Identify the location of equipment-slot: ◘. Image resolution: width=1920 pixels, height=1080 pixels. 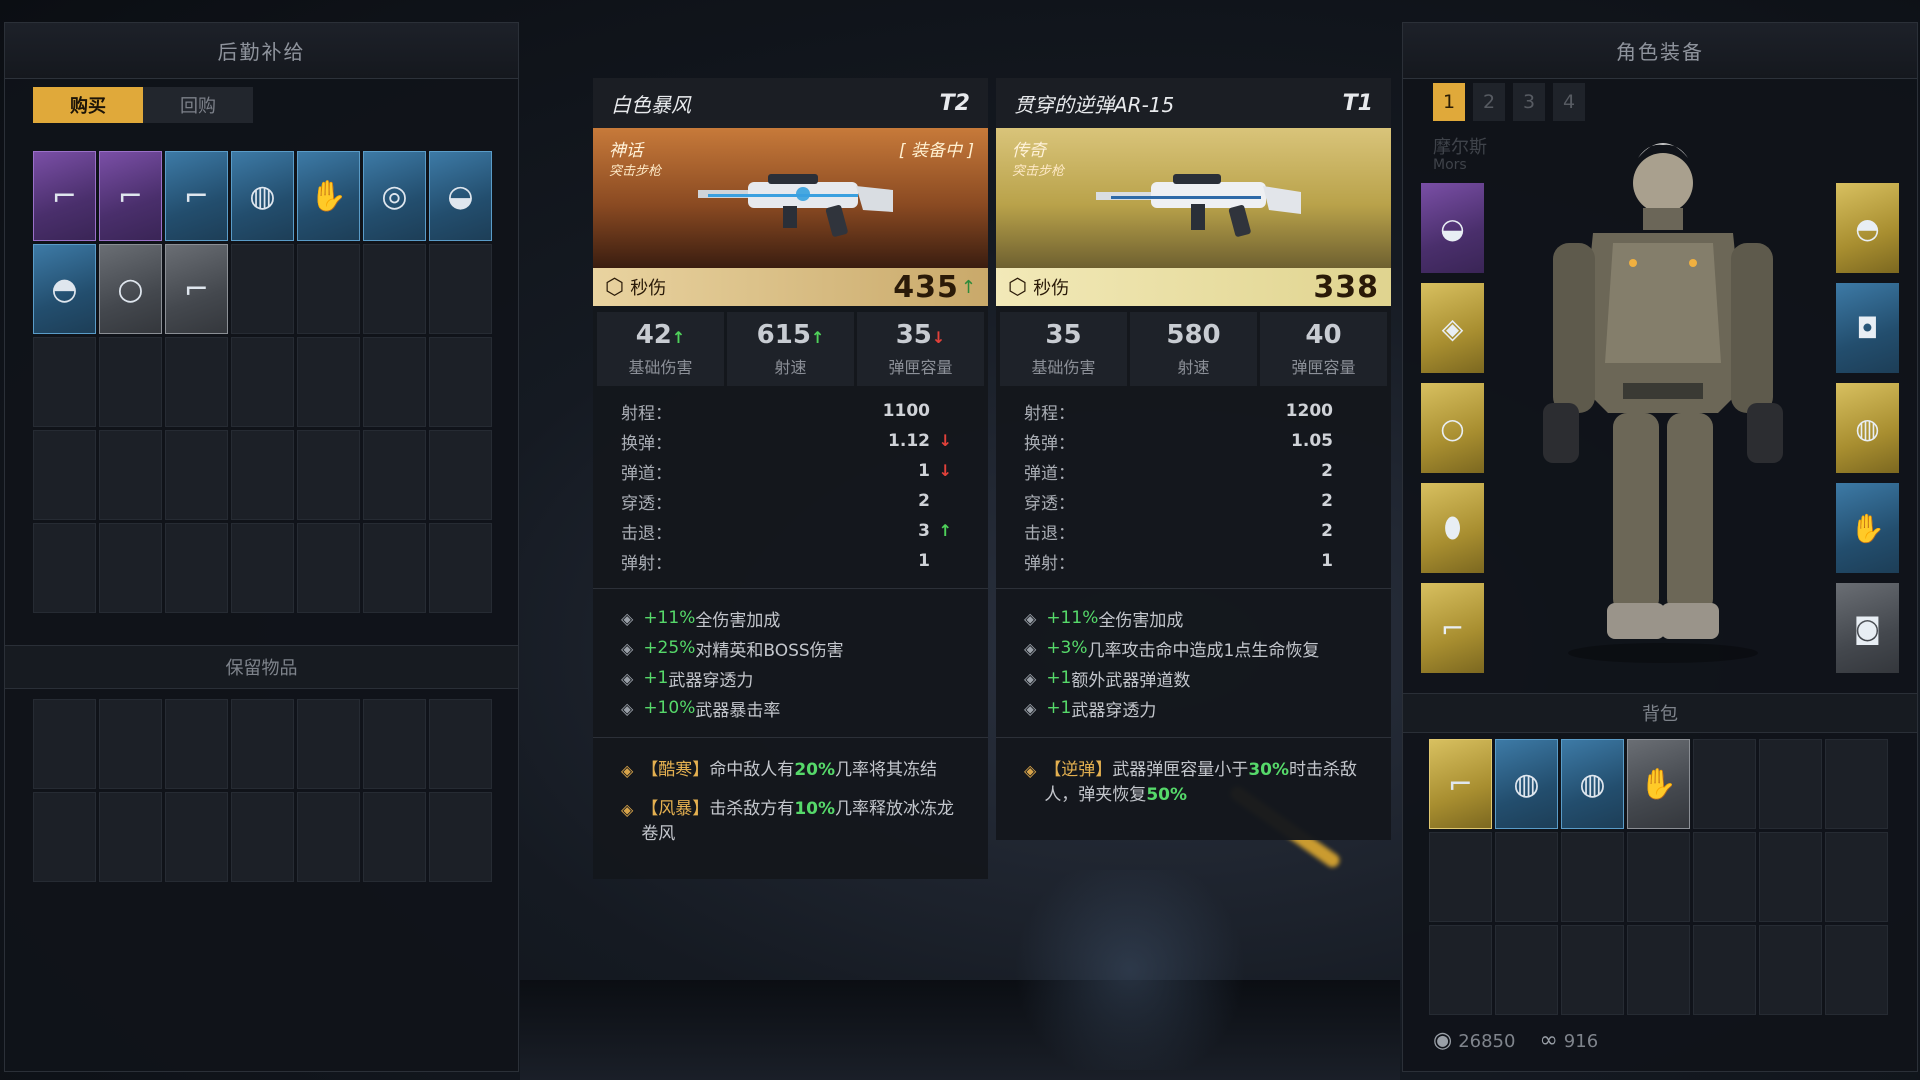
(1867, 328).